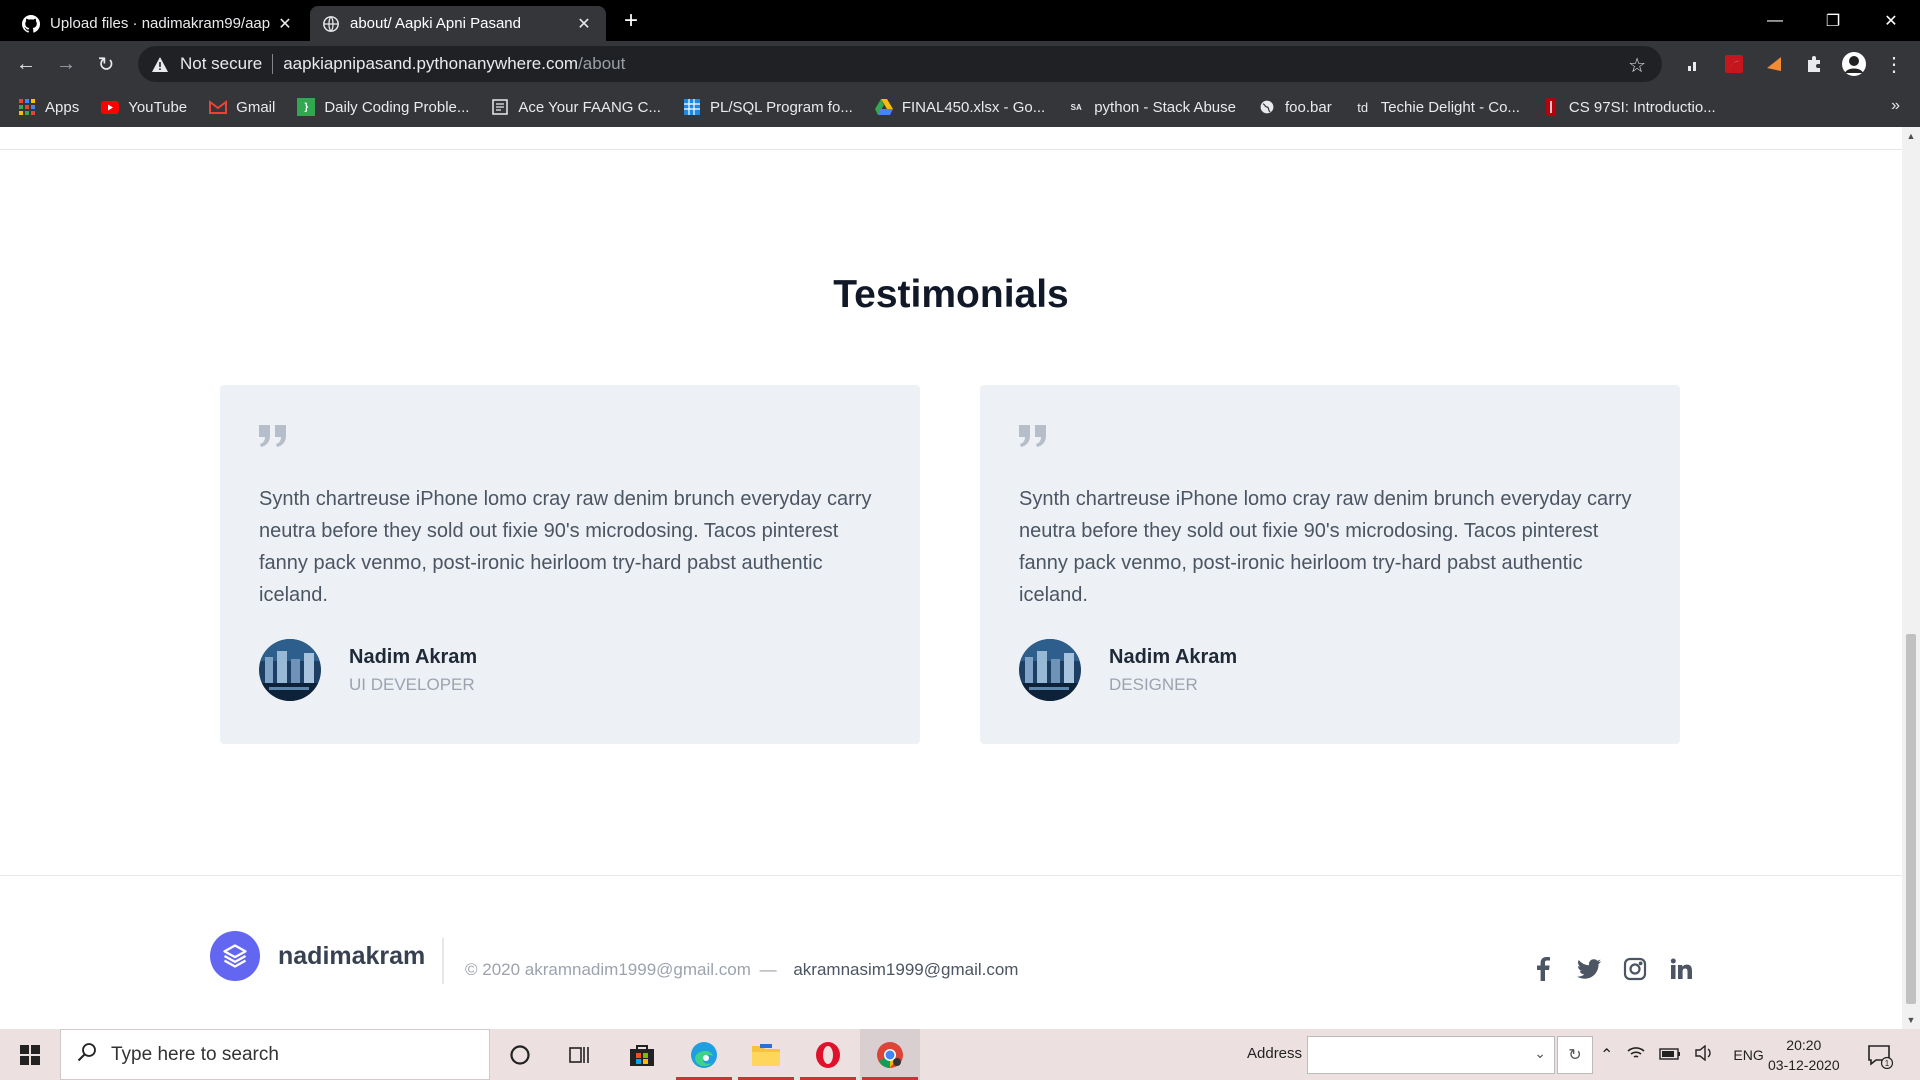  What do you see at coordinates (1363, 107) in the screenshot?
I see `td-icon: td` at bounding box center [1363, 107].